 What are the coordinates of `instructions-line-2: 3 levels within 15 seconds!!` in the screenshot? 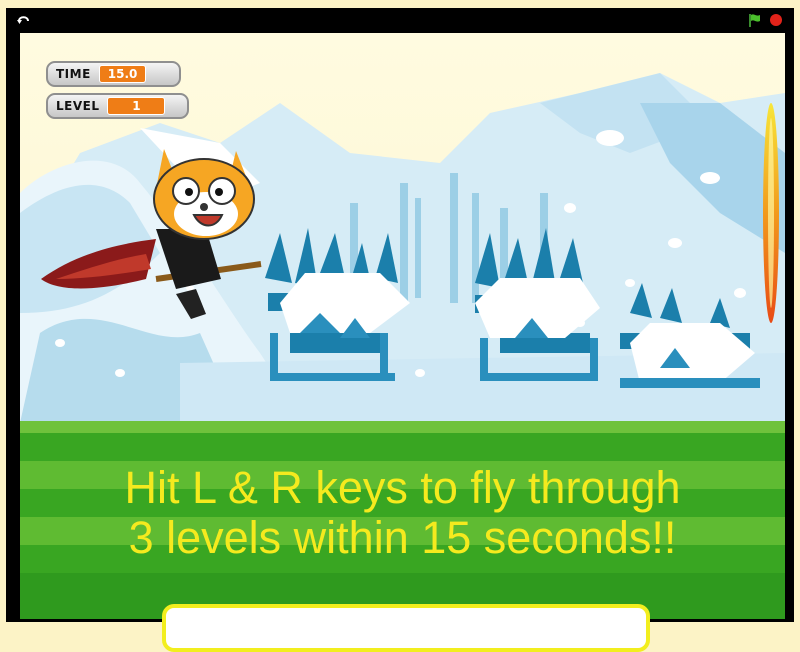 It's located at (402, 537).